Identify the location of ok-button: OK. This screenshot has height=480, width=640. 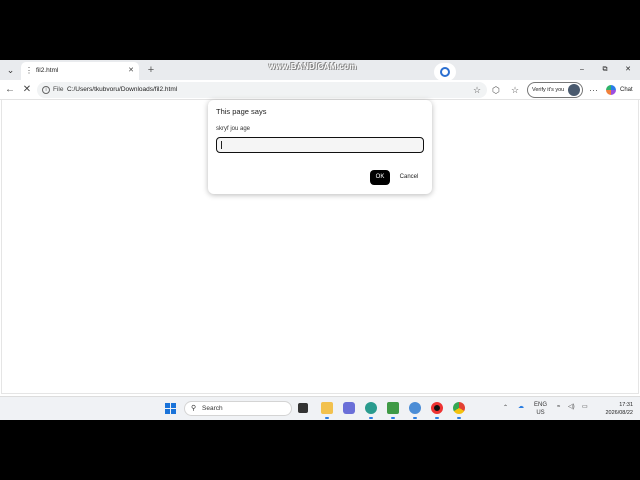
(380, 177).